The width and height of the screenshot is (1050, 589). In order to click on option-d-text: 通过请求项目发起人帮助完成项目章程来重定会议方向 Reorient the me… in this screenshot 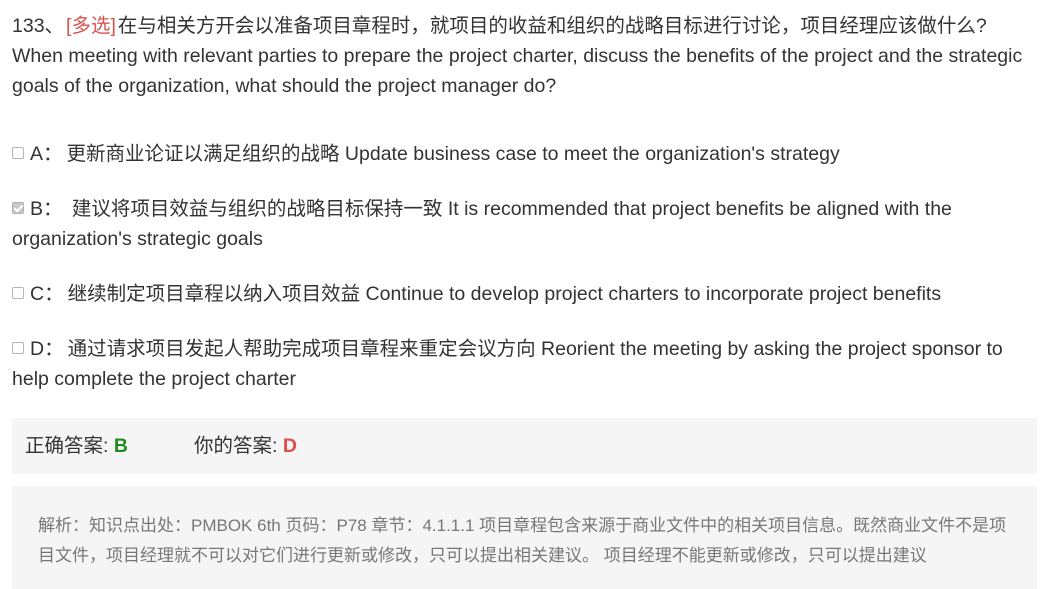, I will do `click(507, 364)`.